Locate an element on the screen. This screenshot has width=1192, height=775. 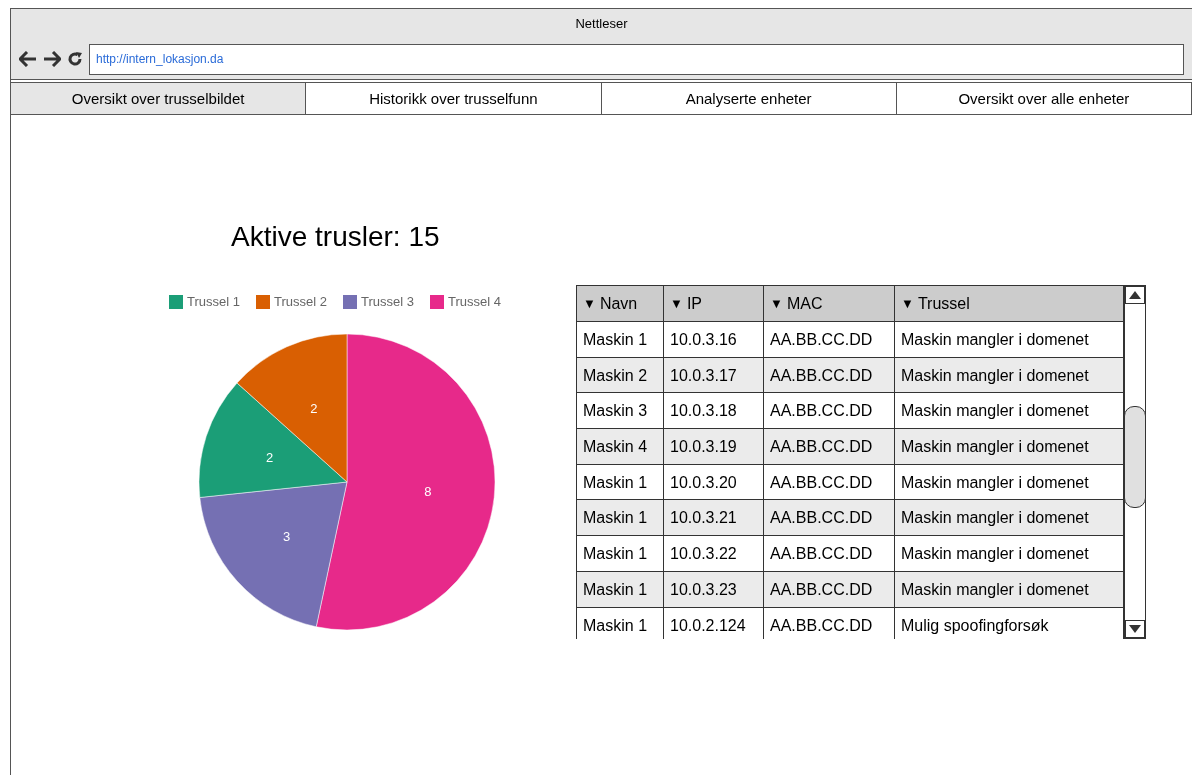
table-cell: Maskin 3 is located at coordinates (620, 411).